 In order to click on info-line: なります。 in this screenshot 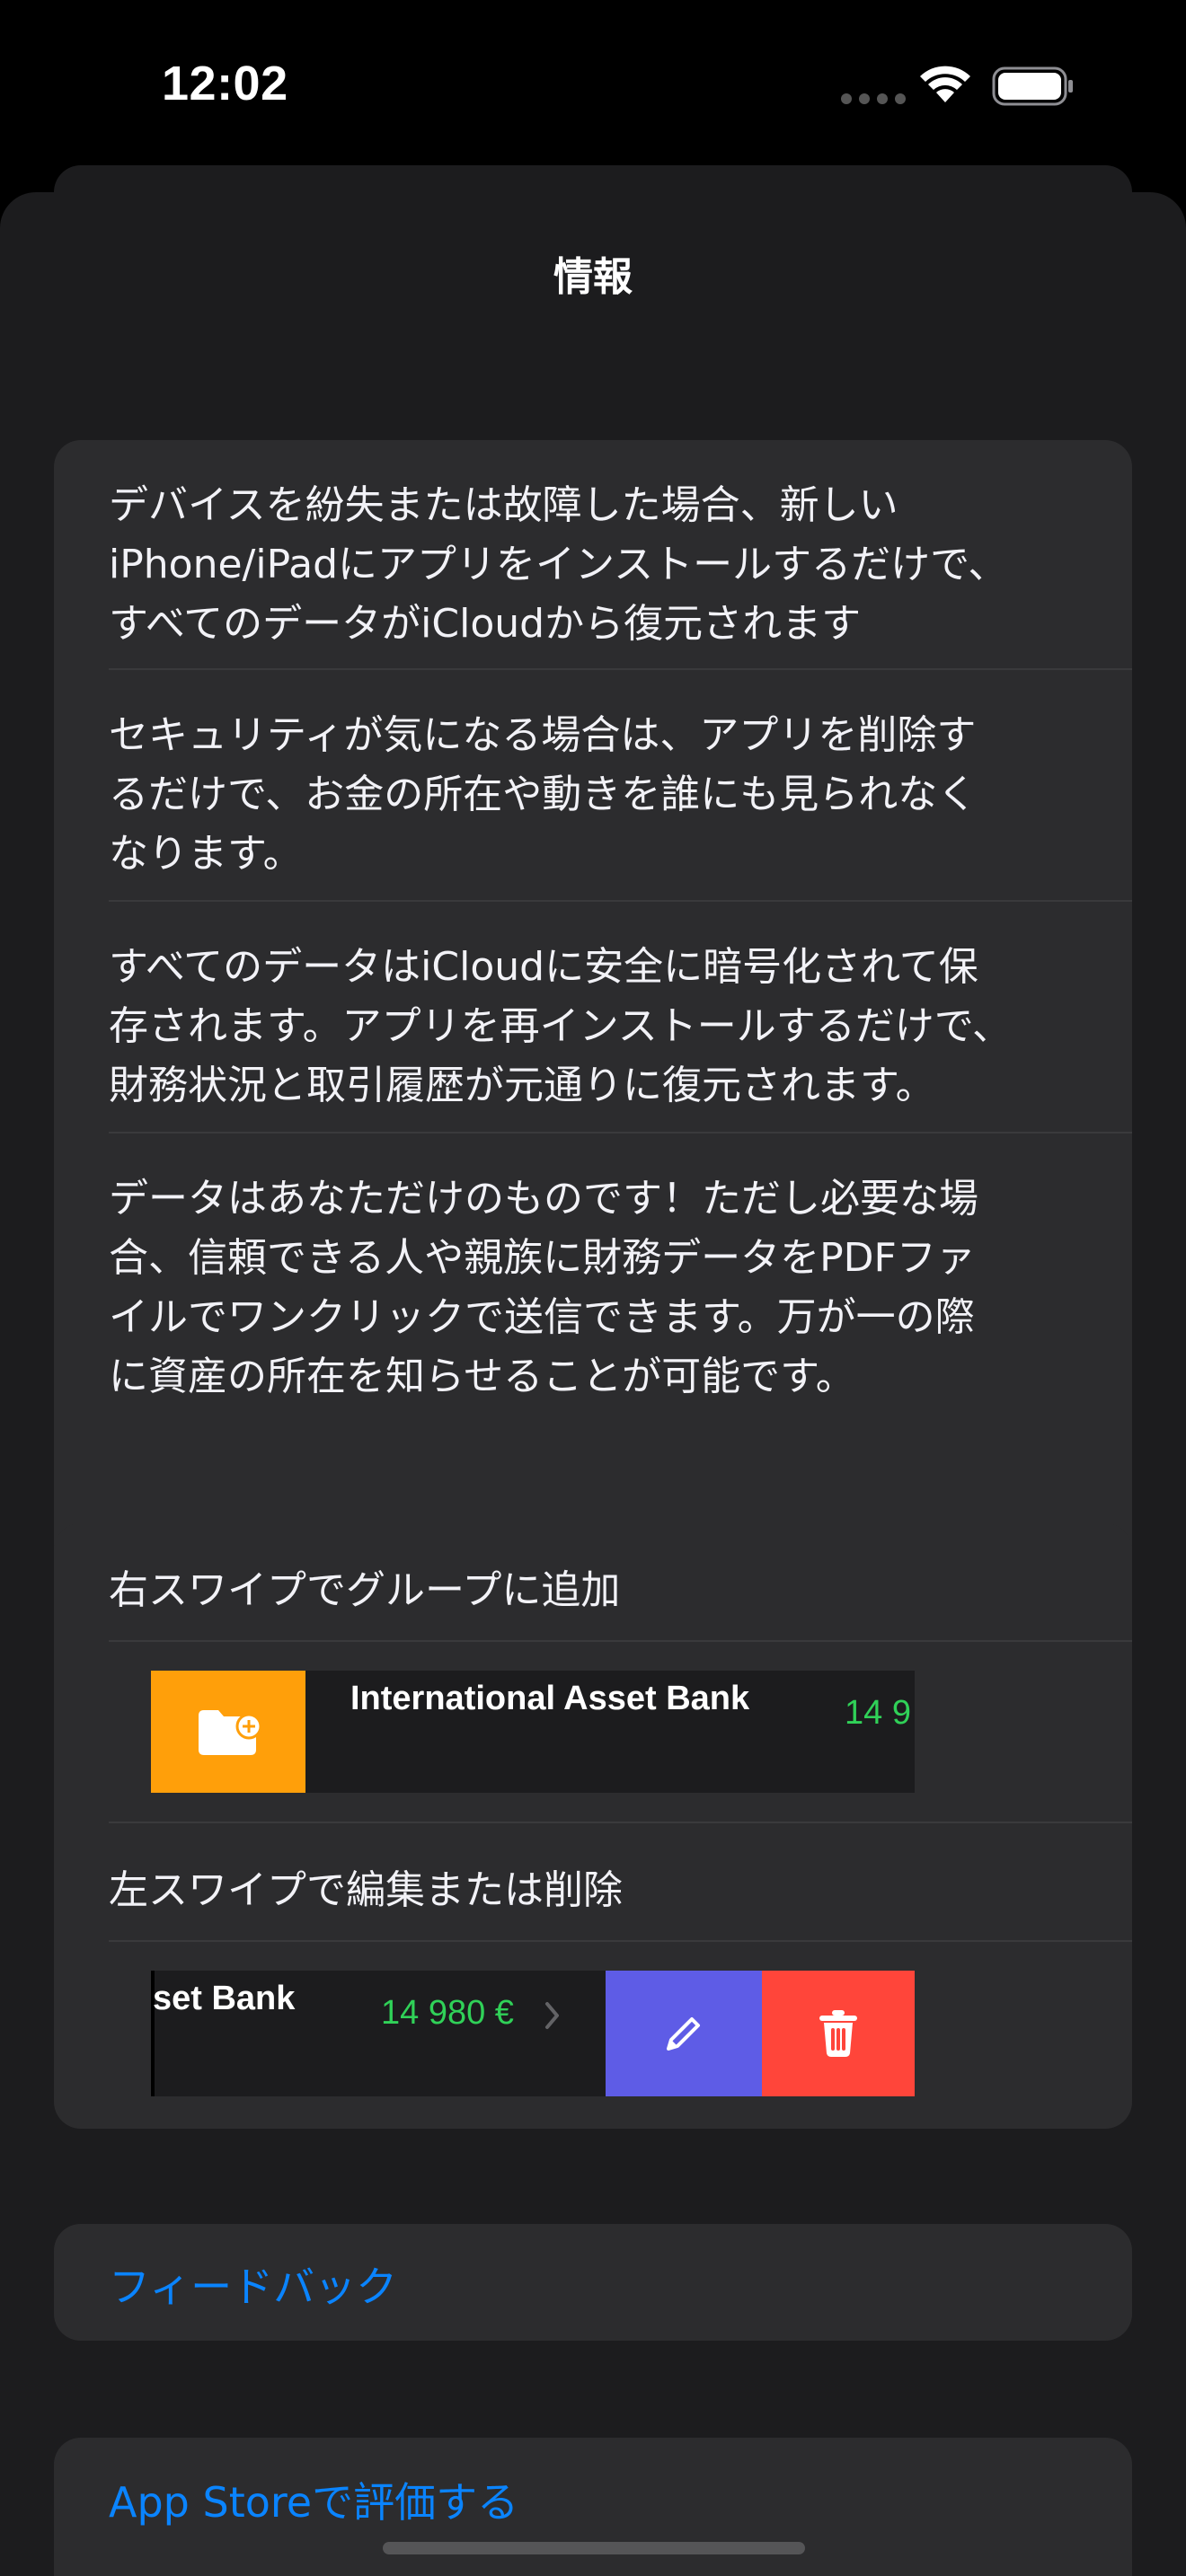, I will do `click(206, 854)`.